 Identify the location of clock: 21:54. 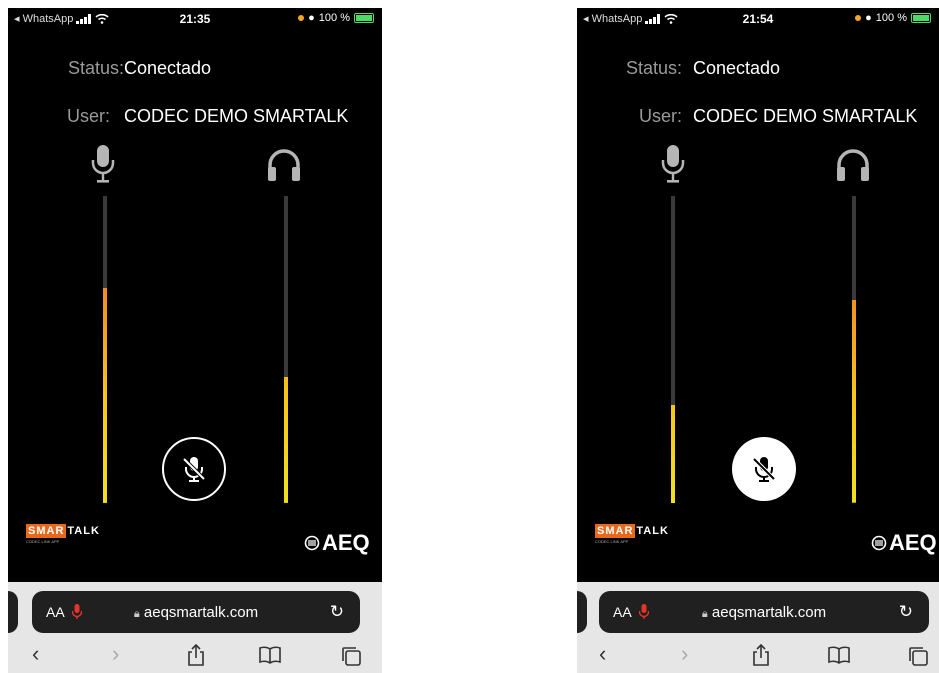
(758, 19).